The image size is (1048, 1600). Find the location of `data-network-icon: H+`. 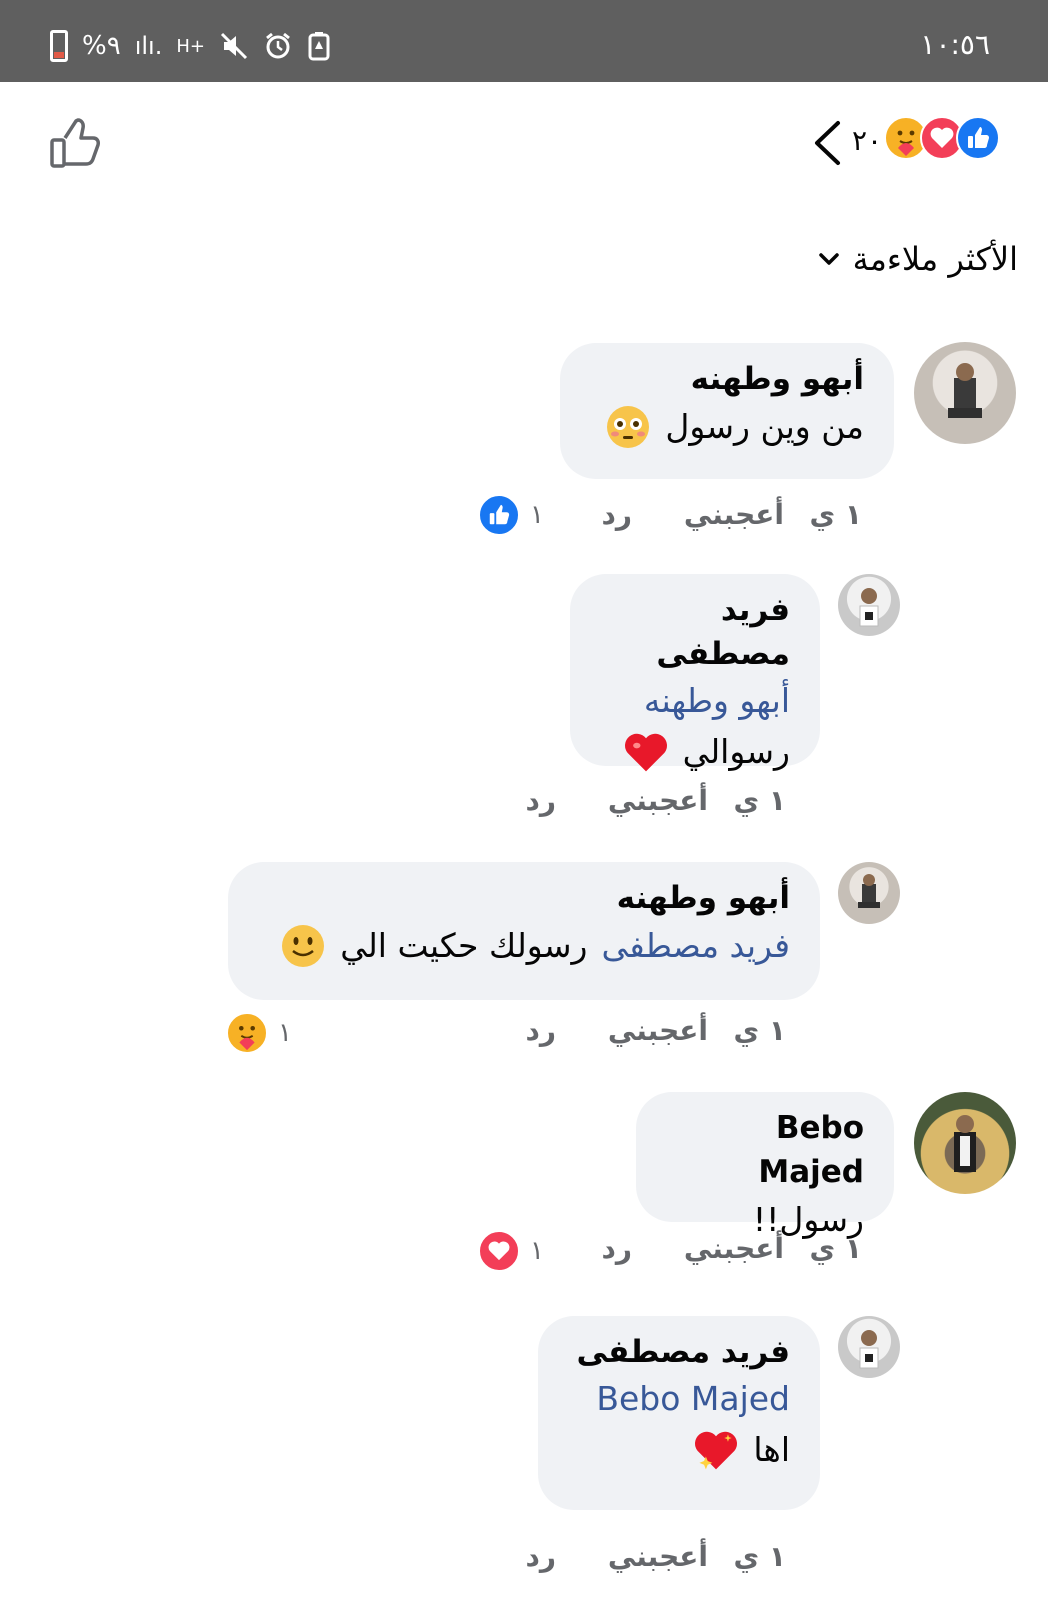

data-network-icon: H+ is located at coordinates (190, 46).